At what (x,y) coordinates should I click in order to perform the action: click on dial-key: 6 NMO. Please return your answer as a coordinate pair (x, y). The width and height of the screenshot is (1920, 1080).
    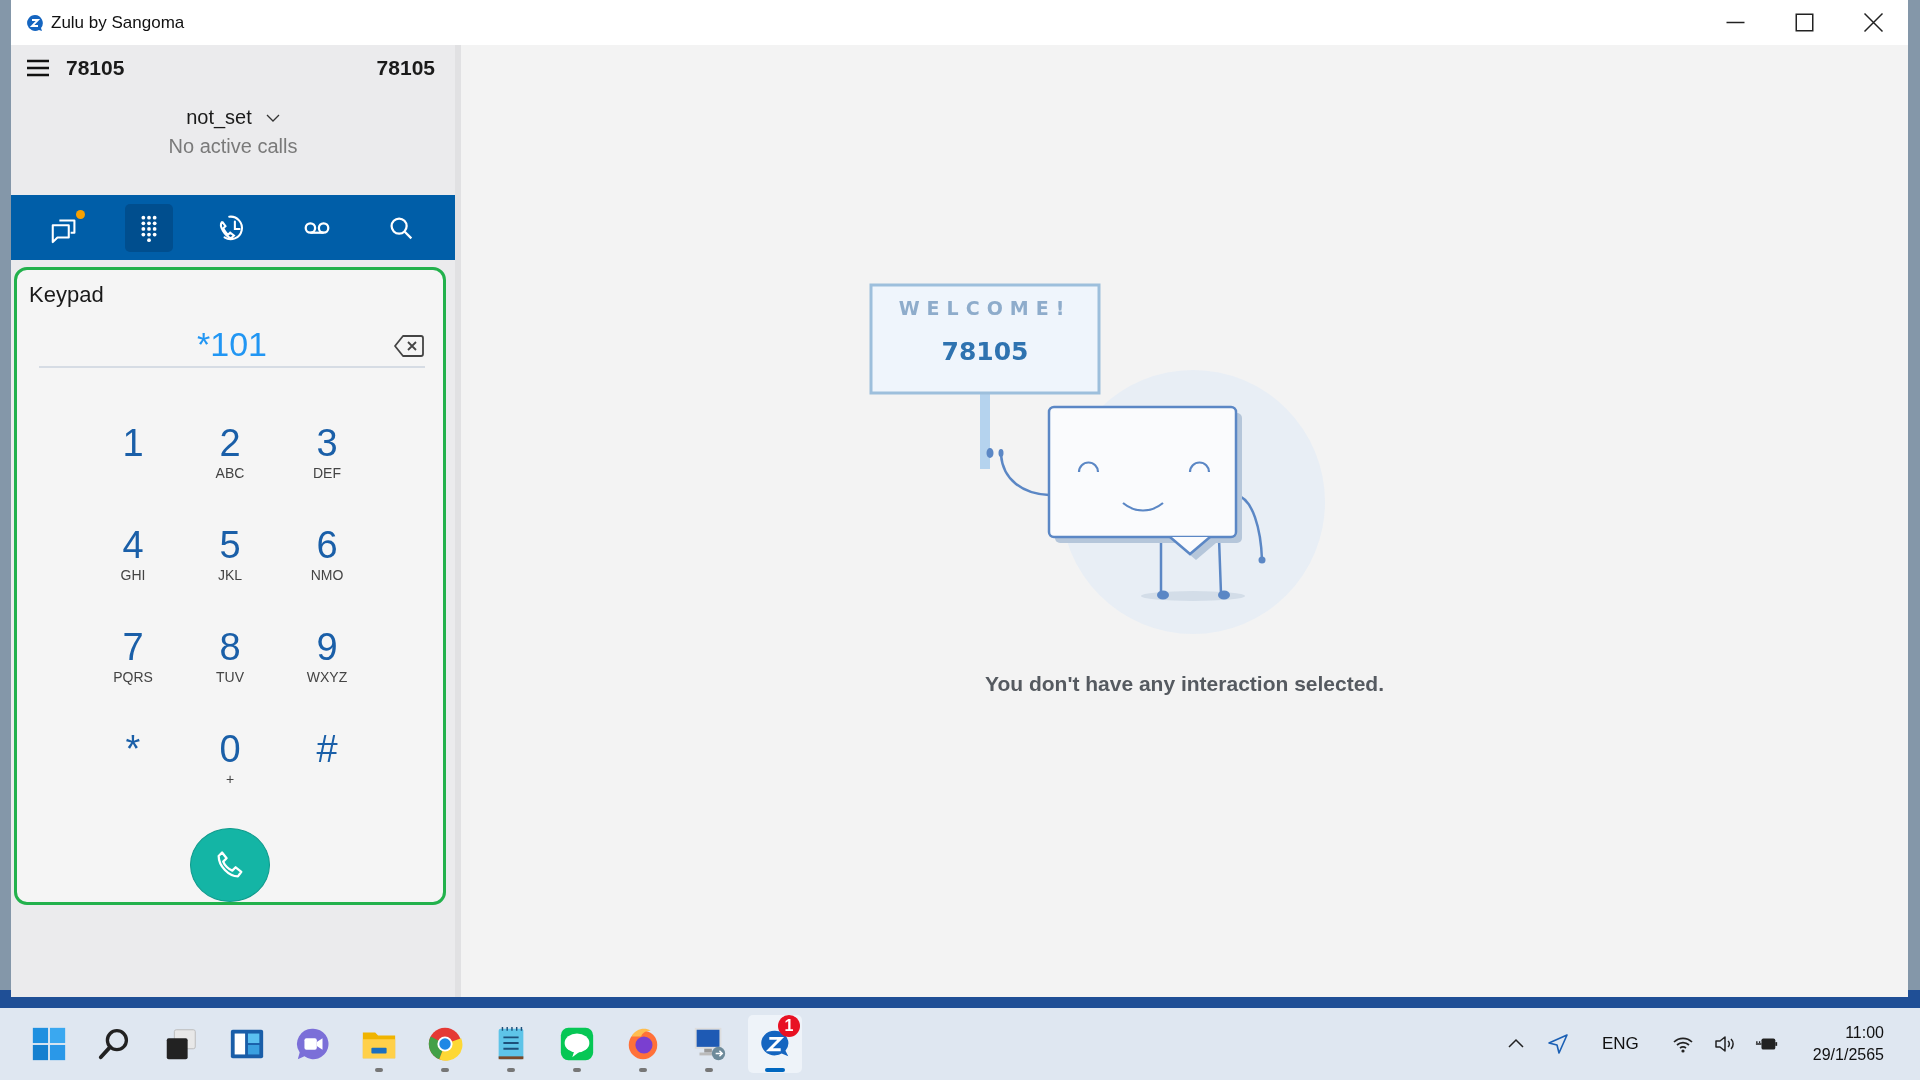
    Looking at the image, I should click on (327, 567).